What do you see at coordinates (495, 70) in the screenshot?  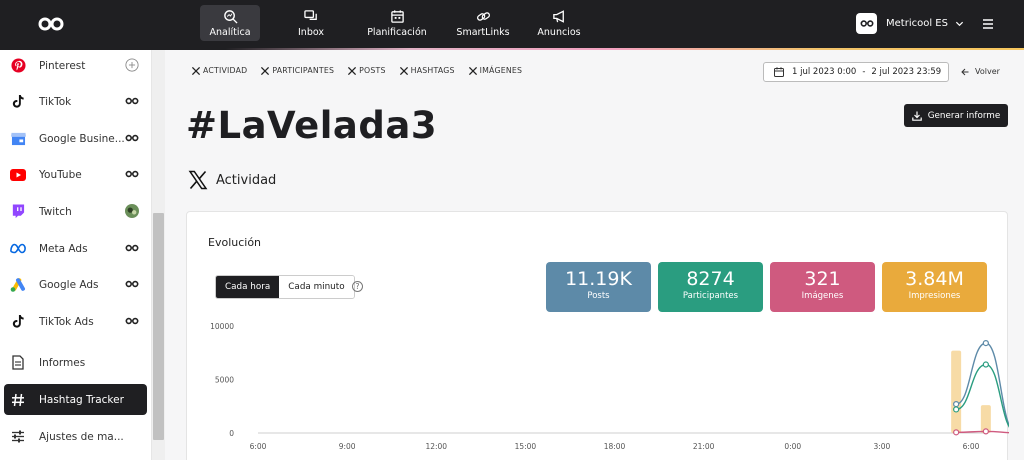 I see `tab-images: IMÁGENES` at bounding box center [495, 70].